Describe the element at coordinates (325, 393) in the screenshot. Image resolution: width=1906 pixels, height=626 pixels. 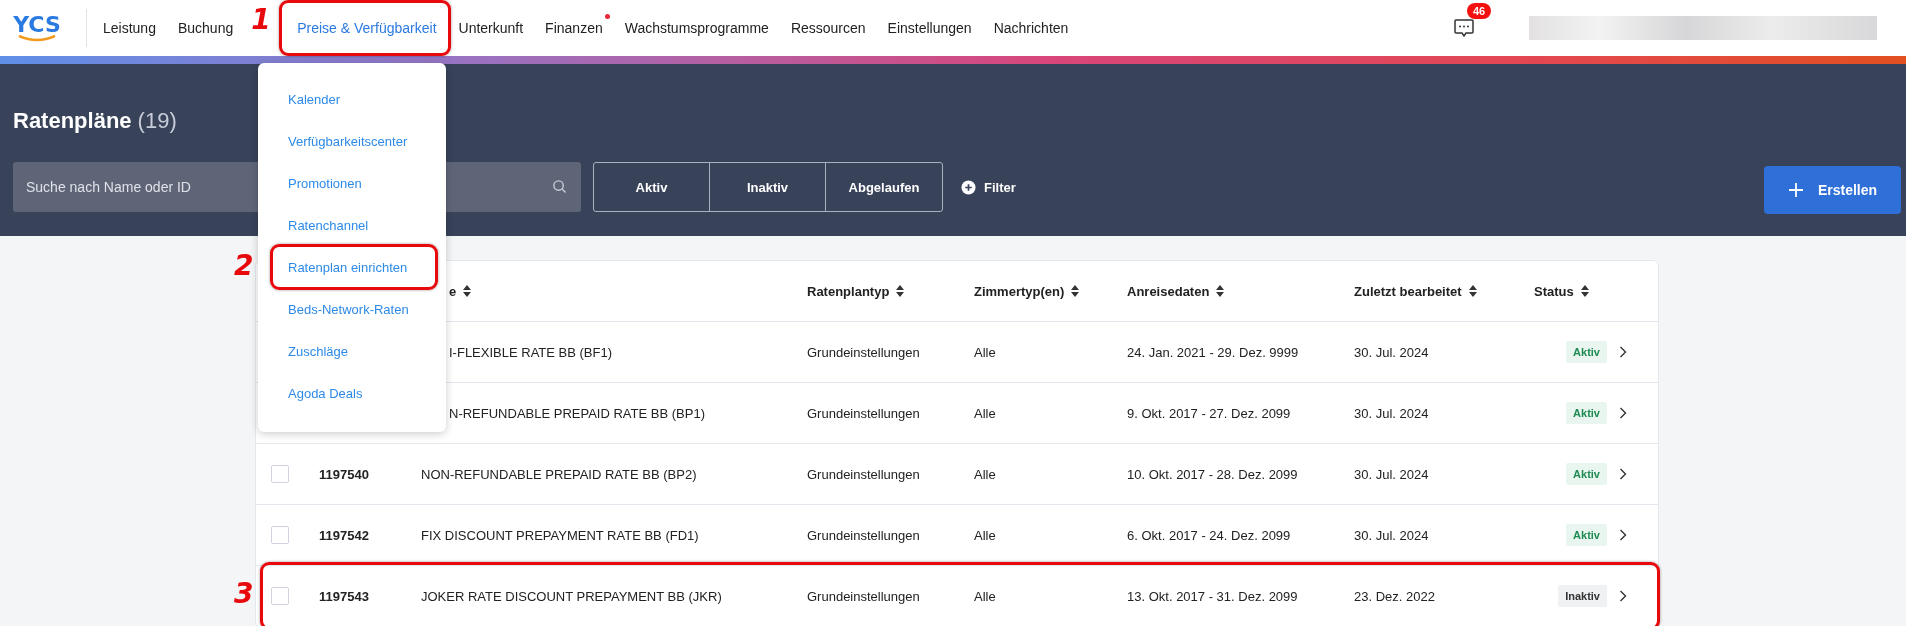
I see `menu-item: Agoda Deals` at that location.